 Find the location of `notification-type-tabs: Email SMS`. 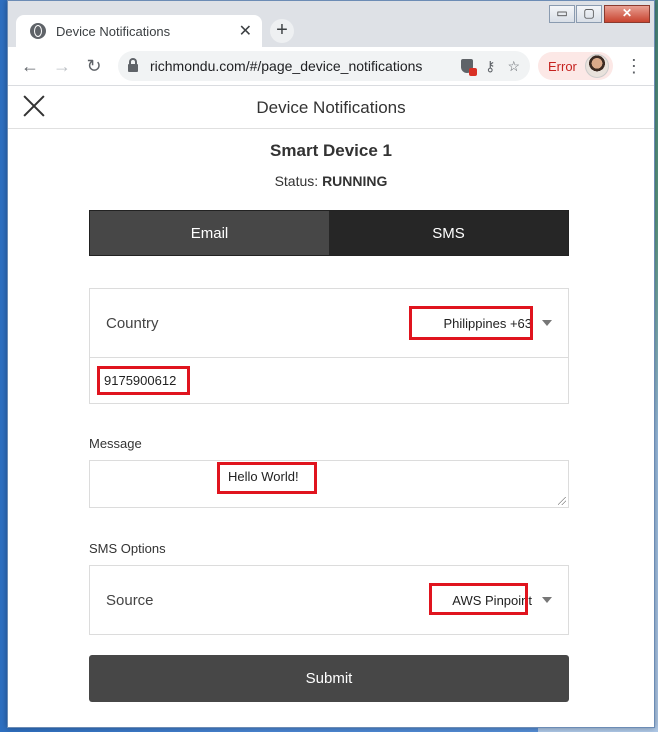

notification-type-tabs: Email SMS is located at coordinates (329, 233).